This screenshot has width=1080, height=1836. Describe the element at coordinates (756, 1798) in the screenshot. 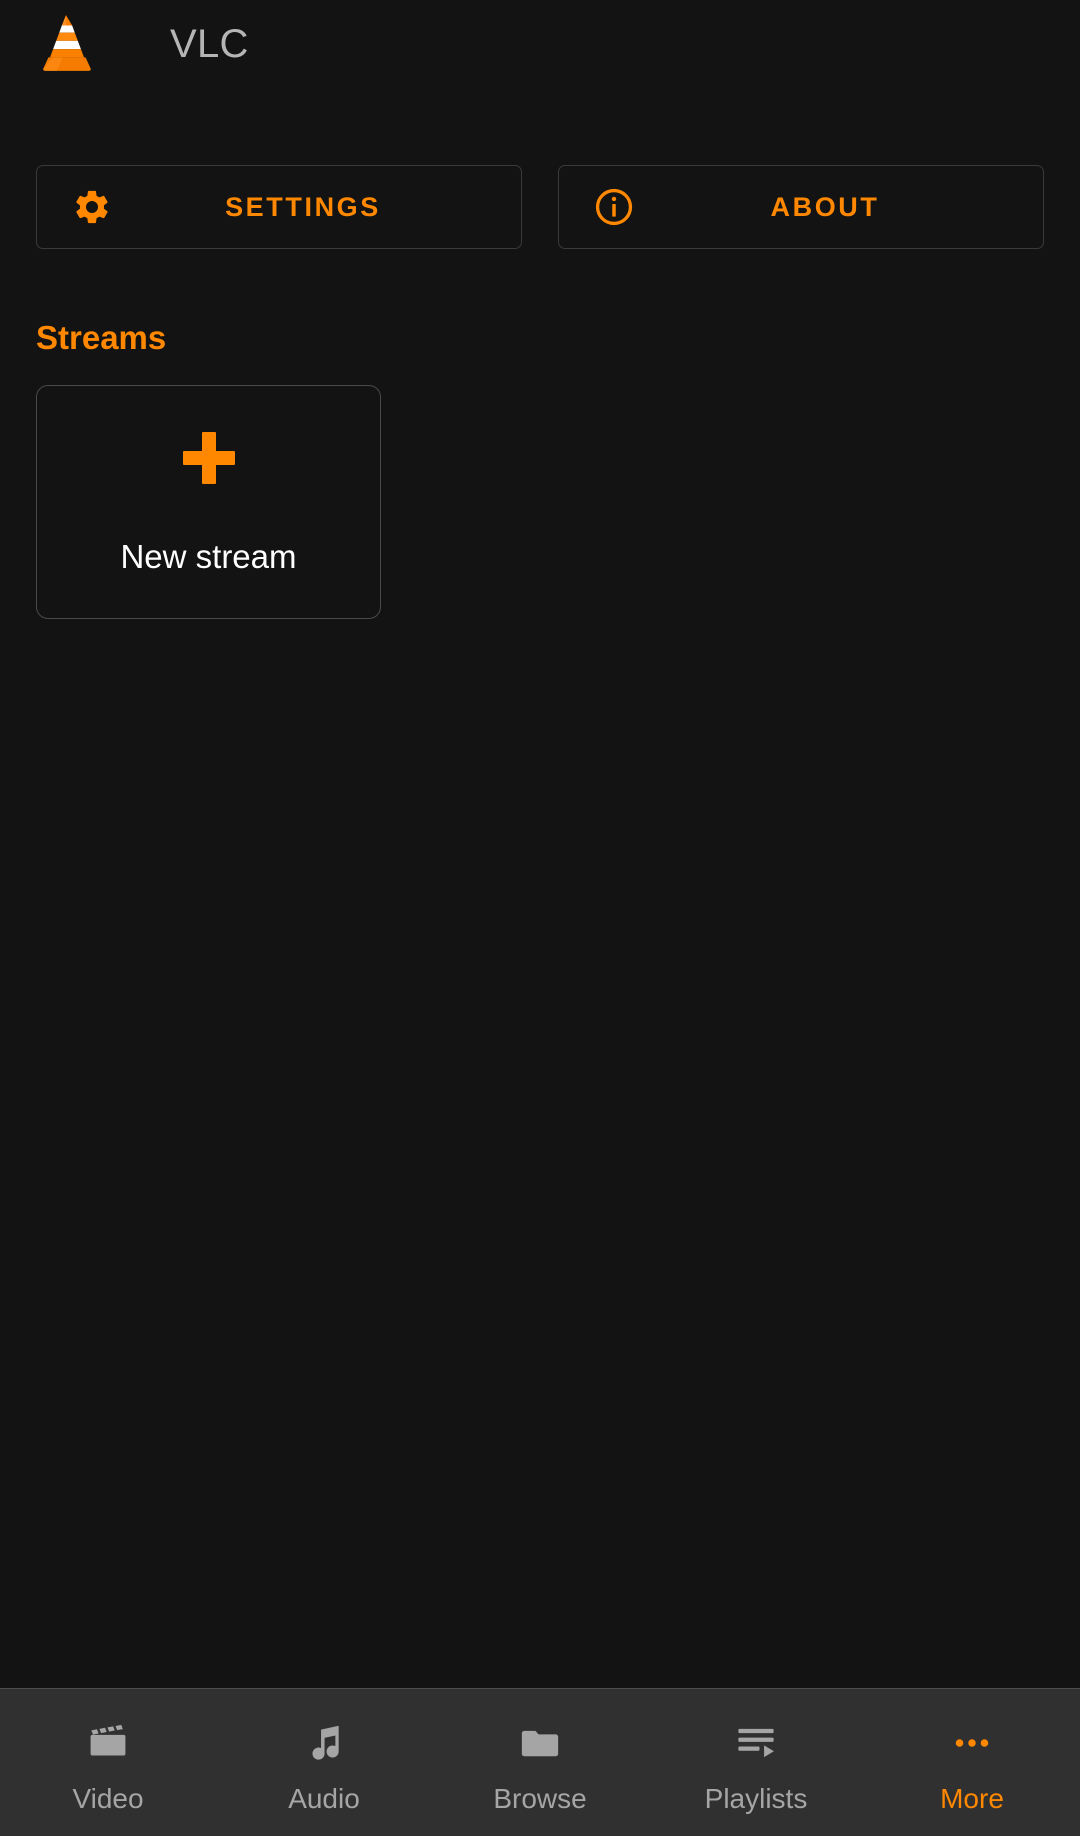

I see `nav-label-playlists: Playlists` at that location.